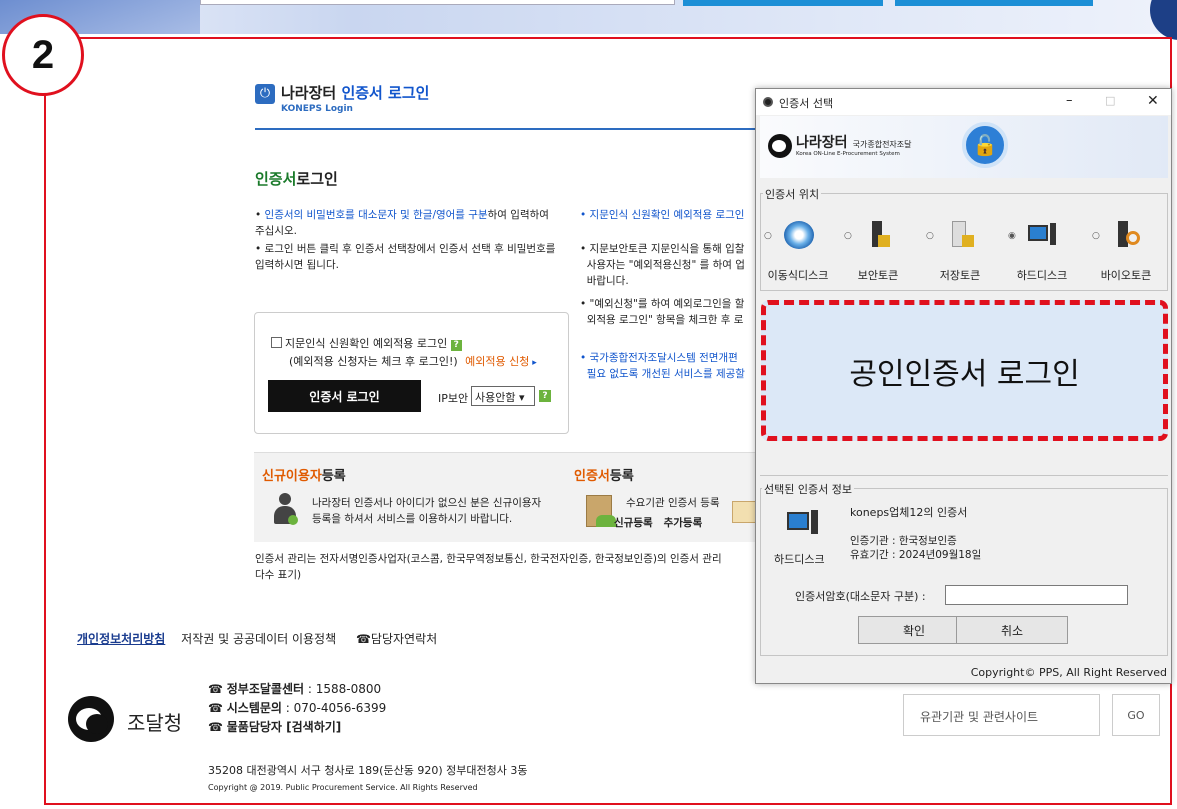 The width and height of the screenshot is (1177, 809). Describe the element at coordinates (344, 396) in the screenshot. I see `cert-login-button: 인증서 로그인` at that location.